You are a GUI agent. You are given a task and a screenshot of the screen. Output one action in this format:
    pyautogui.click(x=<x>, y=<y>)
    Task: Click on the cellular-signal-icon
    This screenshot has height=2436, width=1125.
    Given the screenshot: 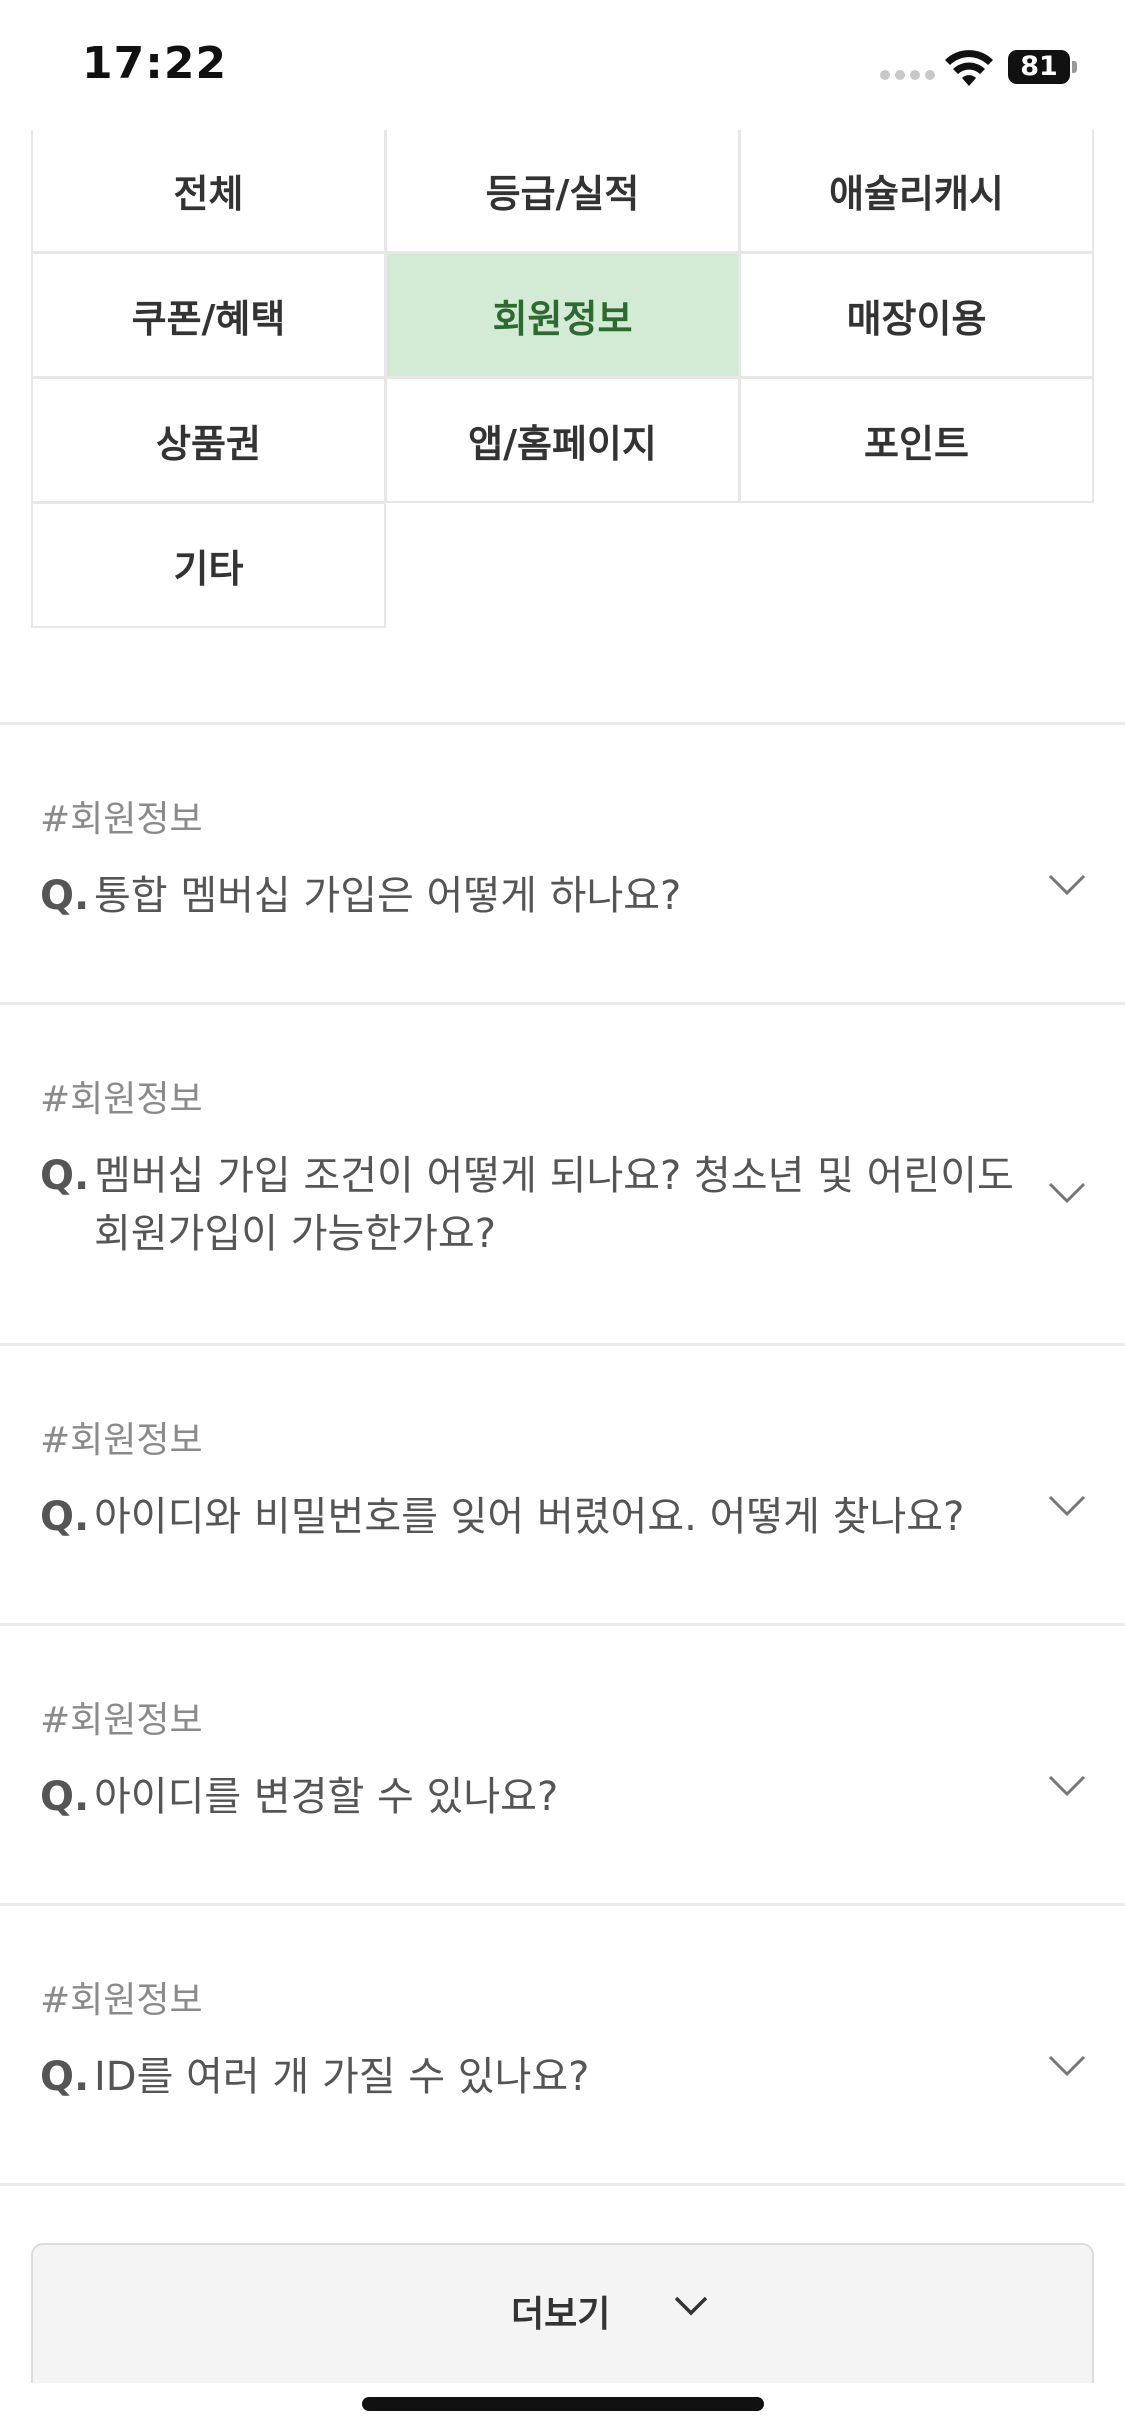 What is the action you would take?
    pyautogui.click(x=908, y=76)
    